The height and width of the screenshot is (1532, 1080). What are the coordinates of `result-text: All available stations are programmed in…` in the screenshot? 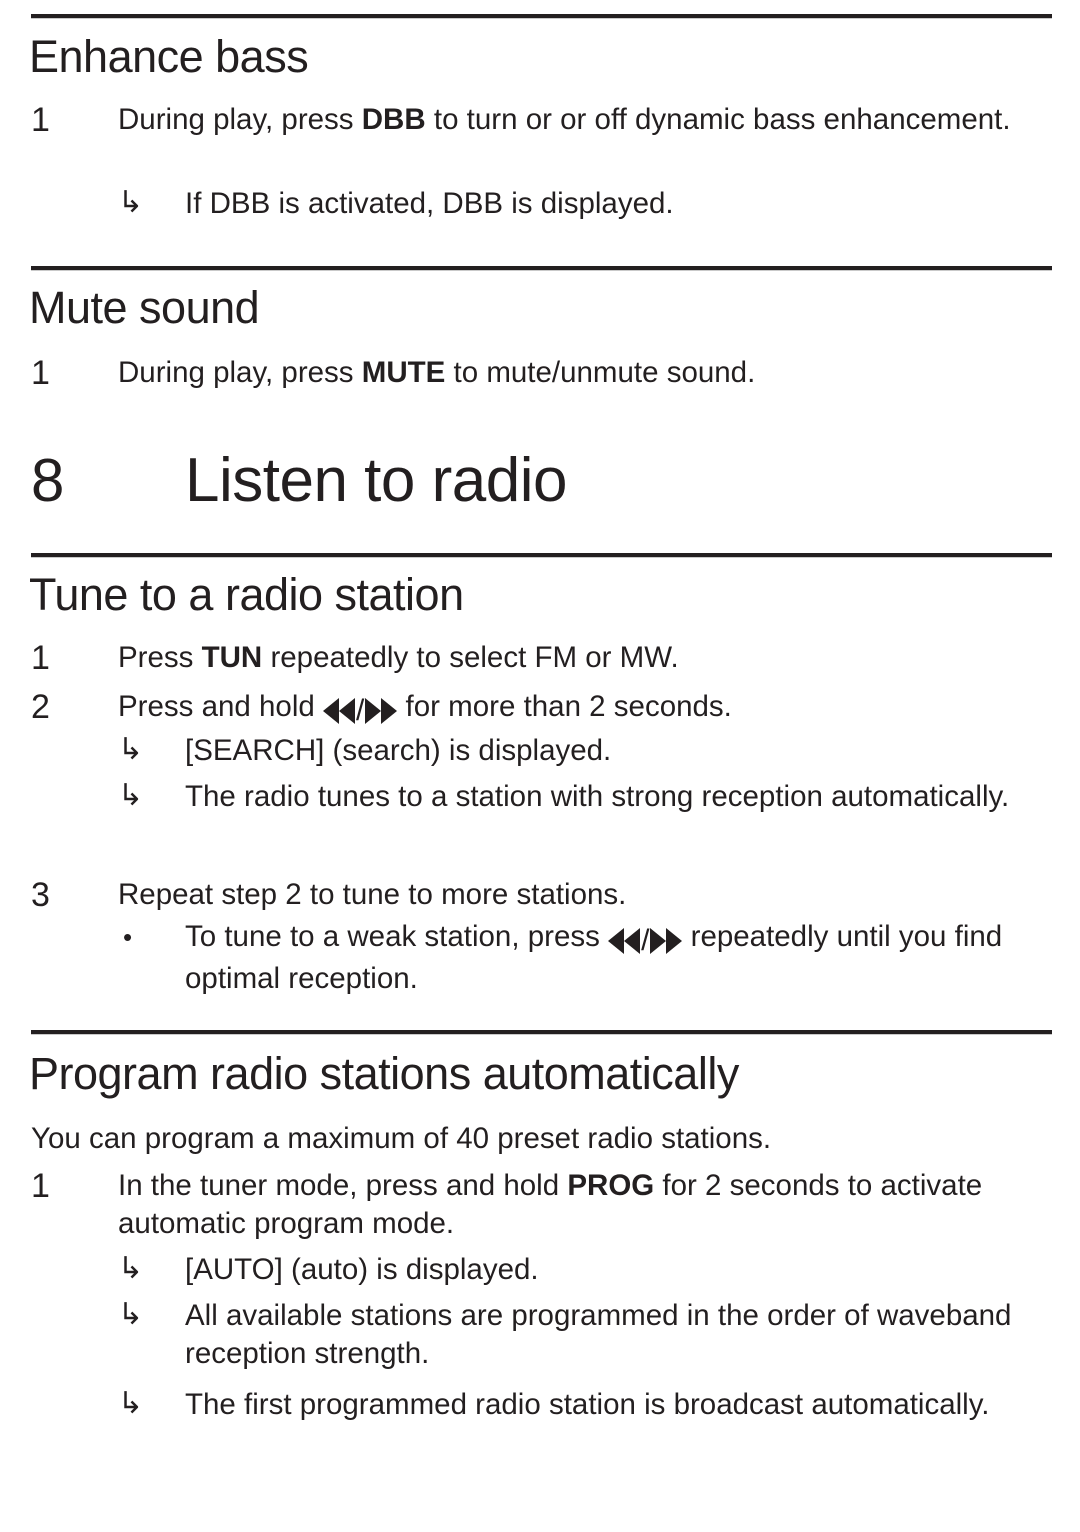 It's located at (598, 1334).